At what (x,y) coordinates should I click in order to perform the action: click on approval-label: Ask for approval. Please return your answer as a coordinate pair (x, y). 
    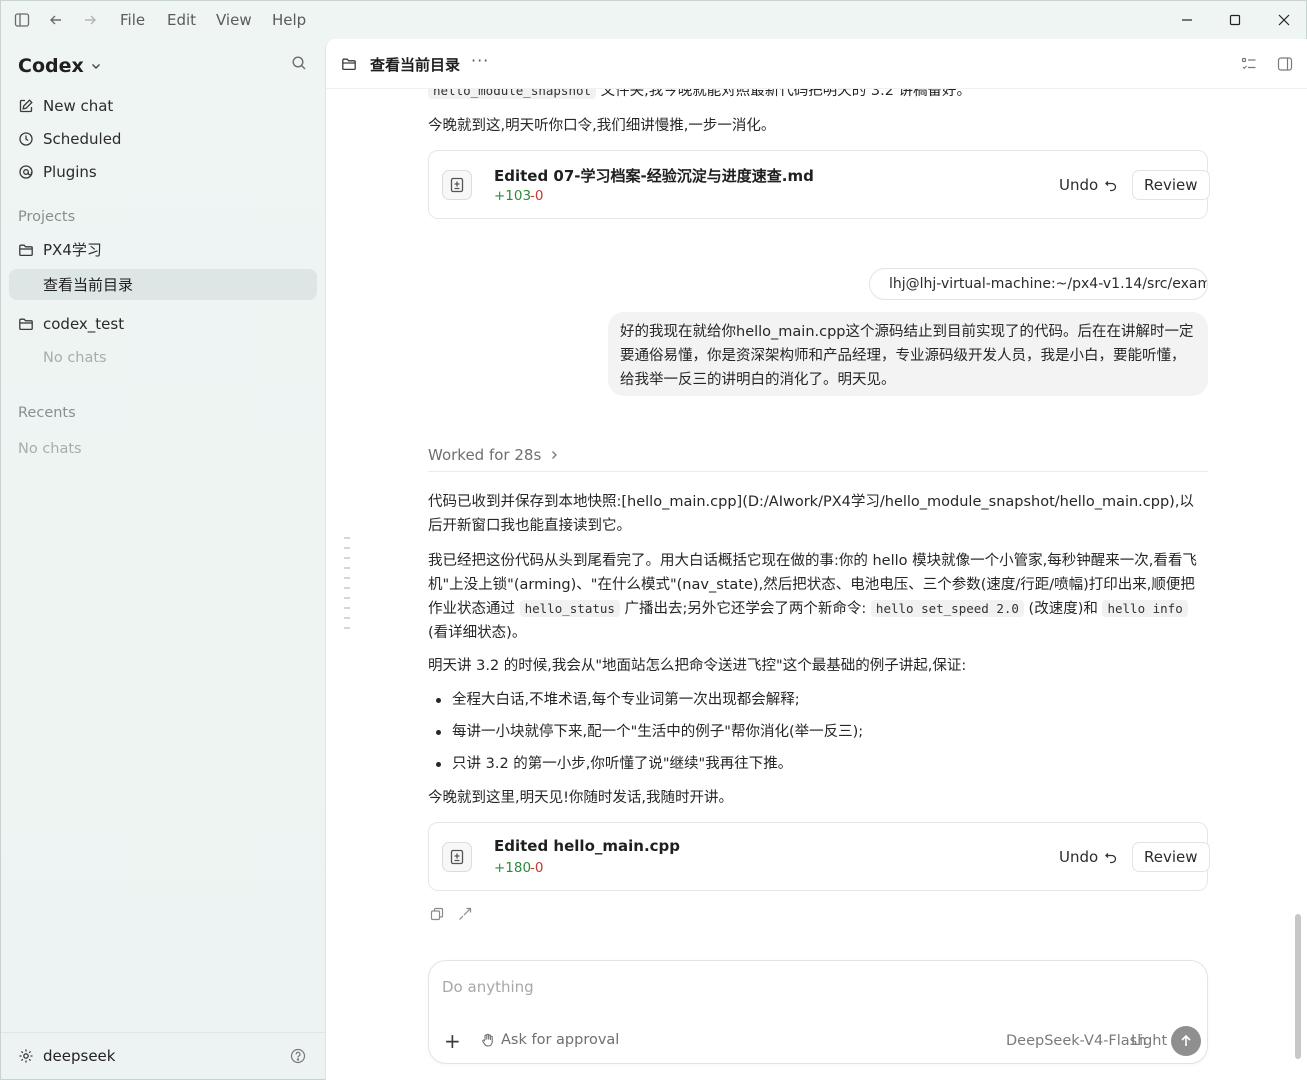
    Looking at the image, I should click on (560, 1040).